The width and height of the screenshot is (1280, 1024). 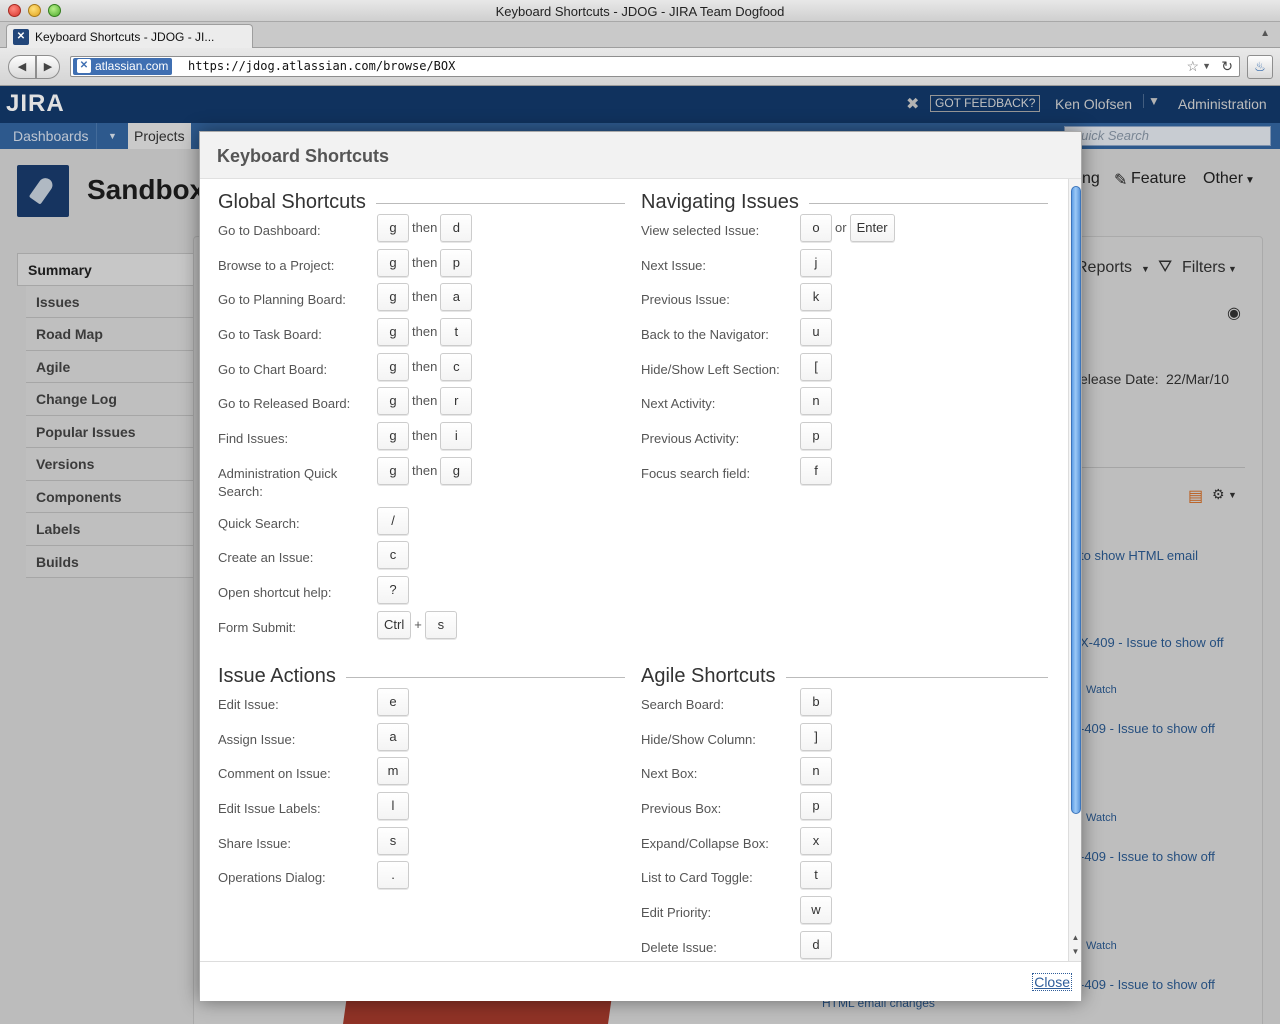 What do you see at coordinates (1192, 66) in the screenshot?
I see `star-icon: ☆` at bounding box center [1192, 66].